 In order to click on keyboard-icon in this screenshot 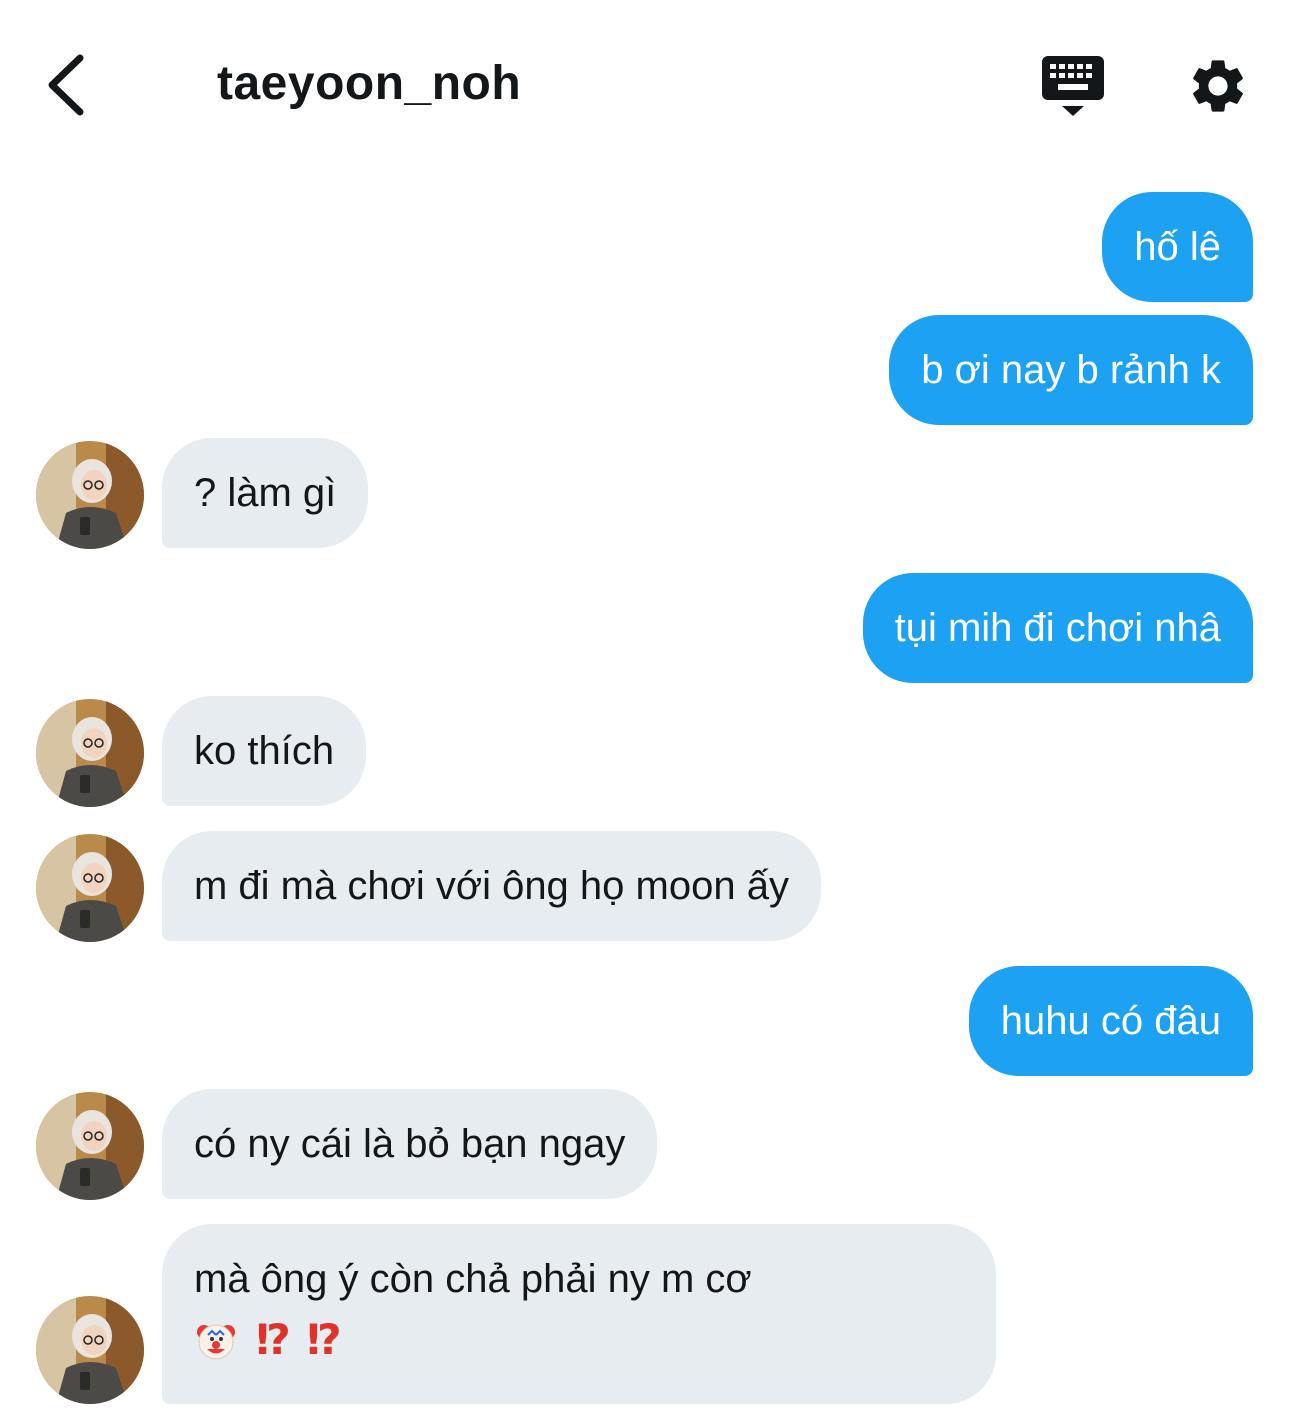, I will do `click(1073, 86)`.